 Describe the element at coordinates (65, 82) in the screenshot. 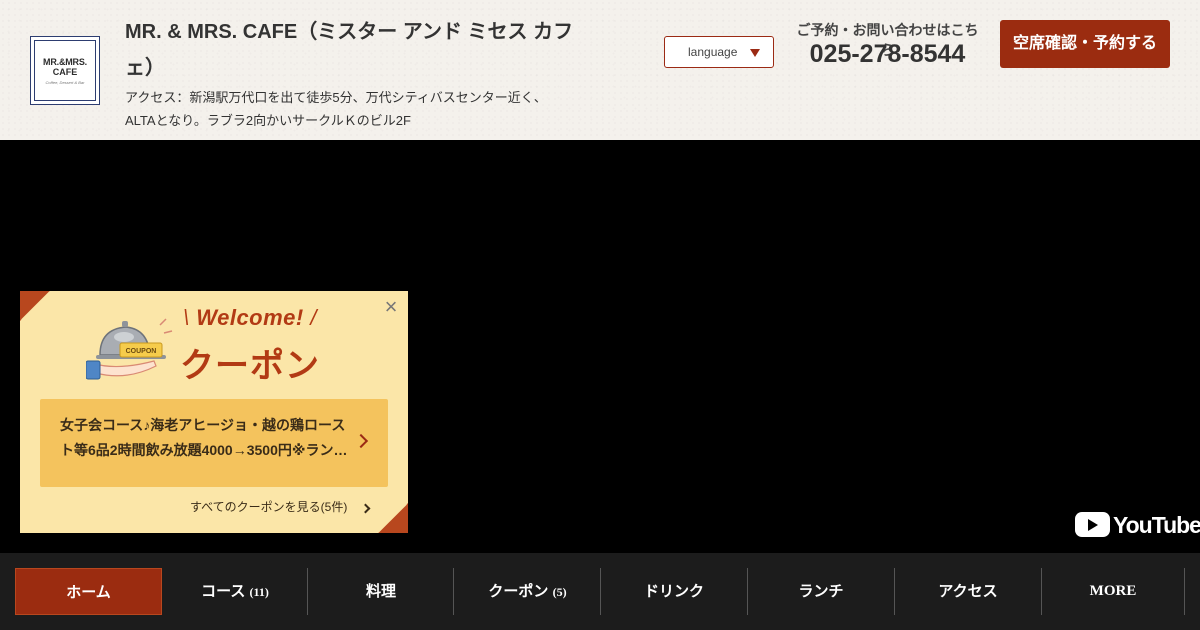

I see `logo-text-line3: Coffee, Dessert & Bar` at that location.